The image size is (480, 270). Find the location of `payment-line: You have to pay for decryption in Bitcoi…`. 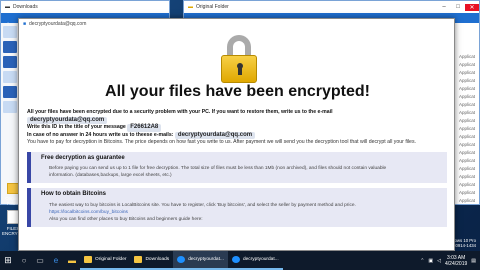

payment-line: You have to pay for decryption in Bitcoi… is located at coordinates (221, 142).